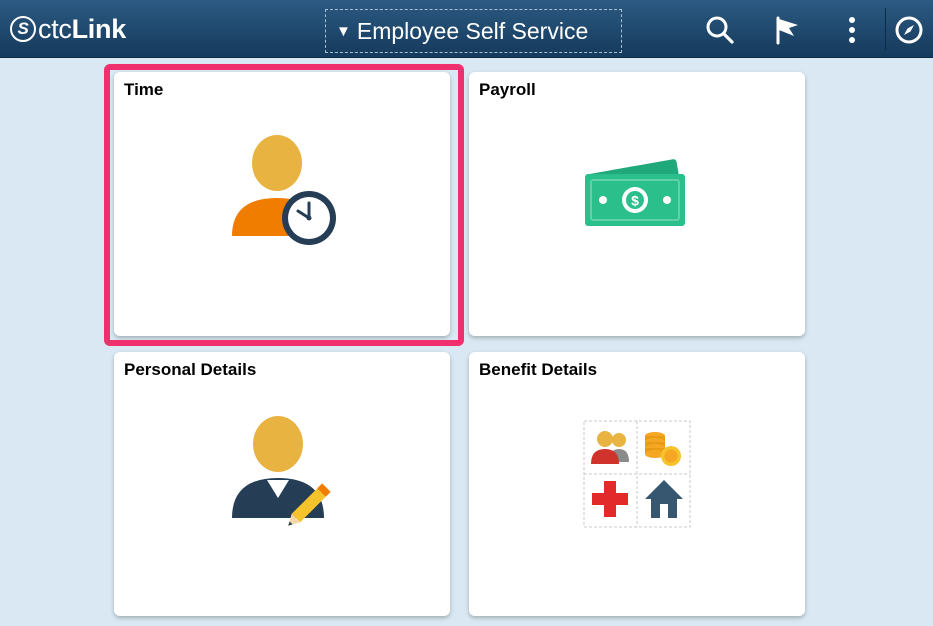 This screenshot has width=933, height=626. I want to click on coins-icon, so click(663, 449).